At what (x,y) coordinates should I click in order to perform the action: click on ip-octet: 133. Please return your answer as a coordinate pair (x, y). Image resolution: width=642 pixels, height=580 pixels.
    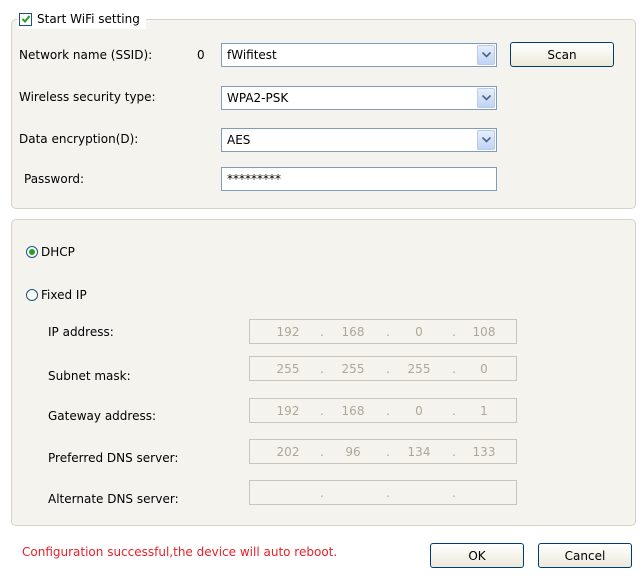
    Looking at the image, I should click on (484, 452).